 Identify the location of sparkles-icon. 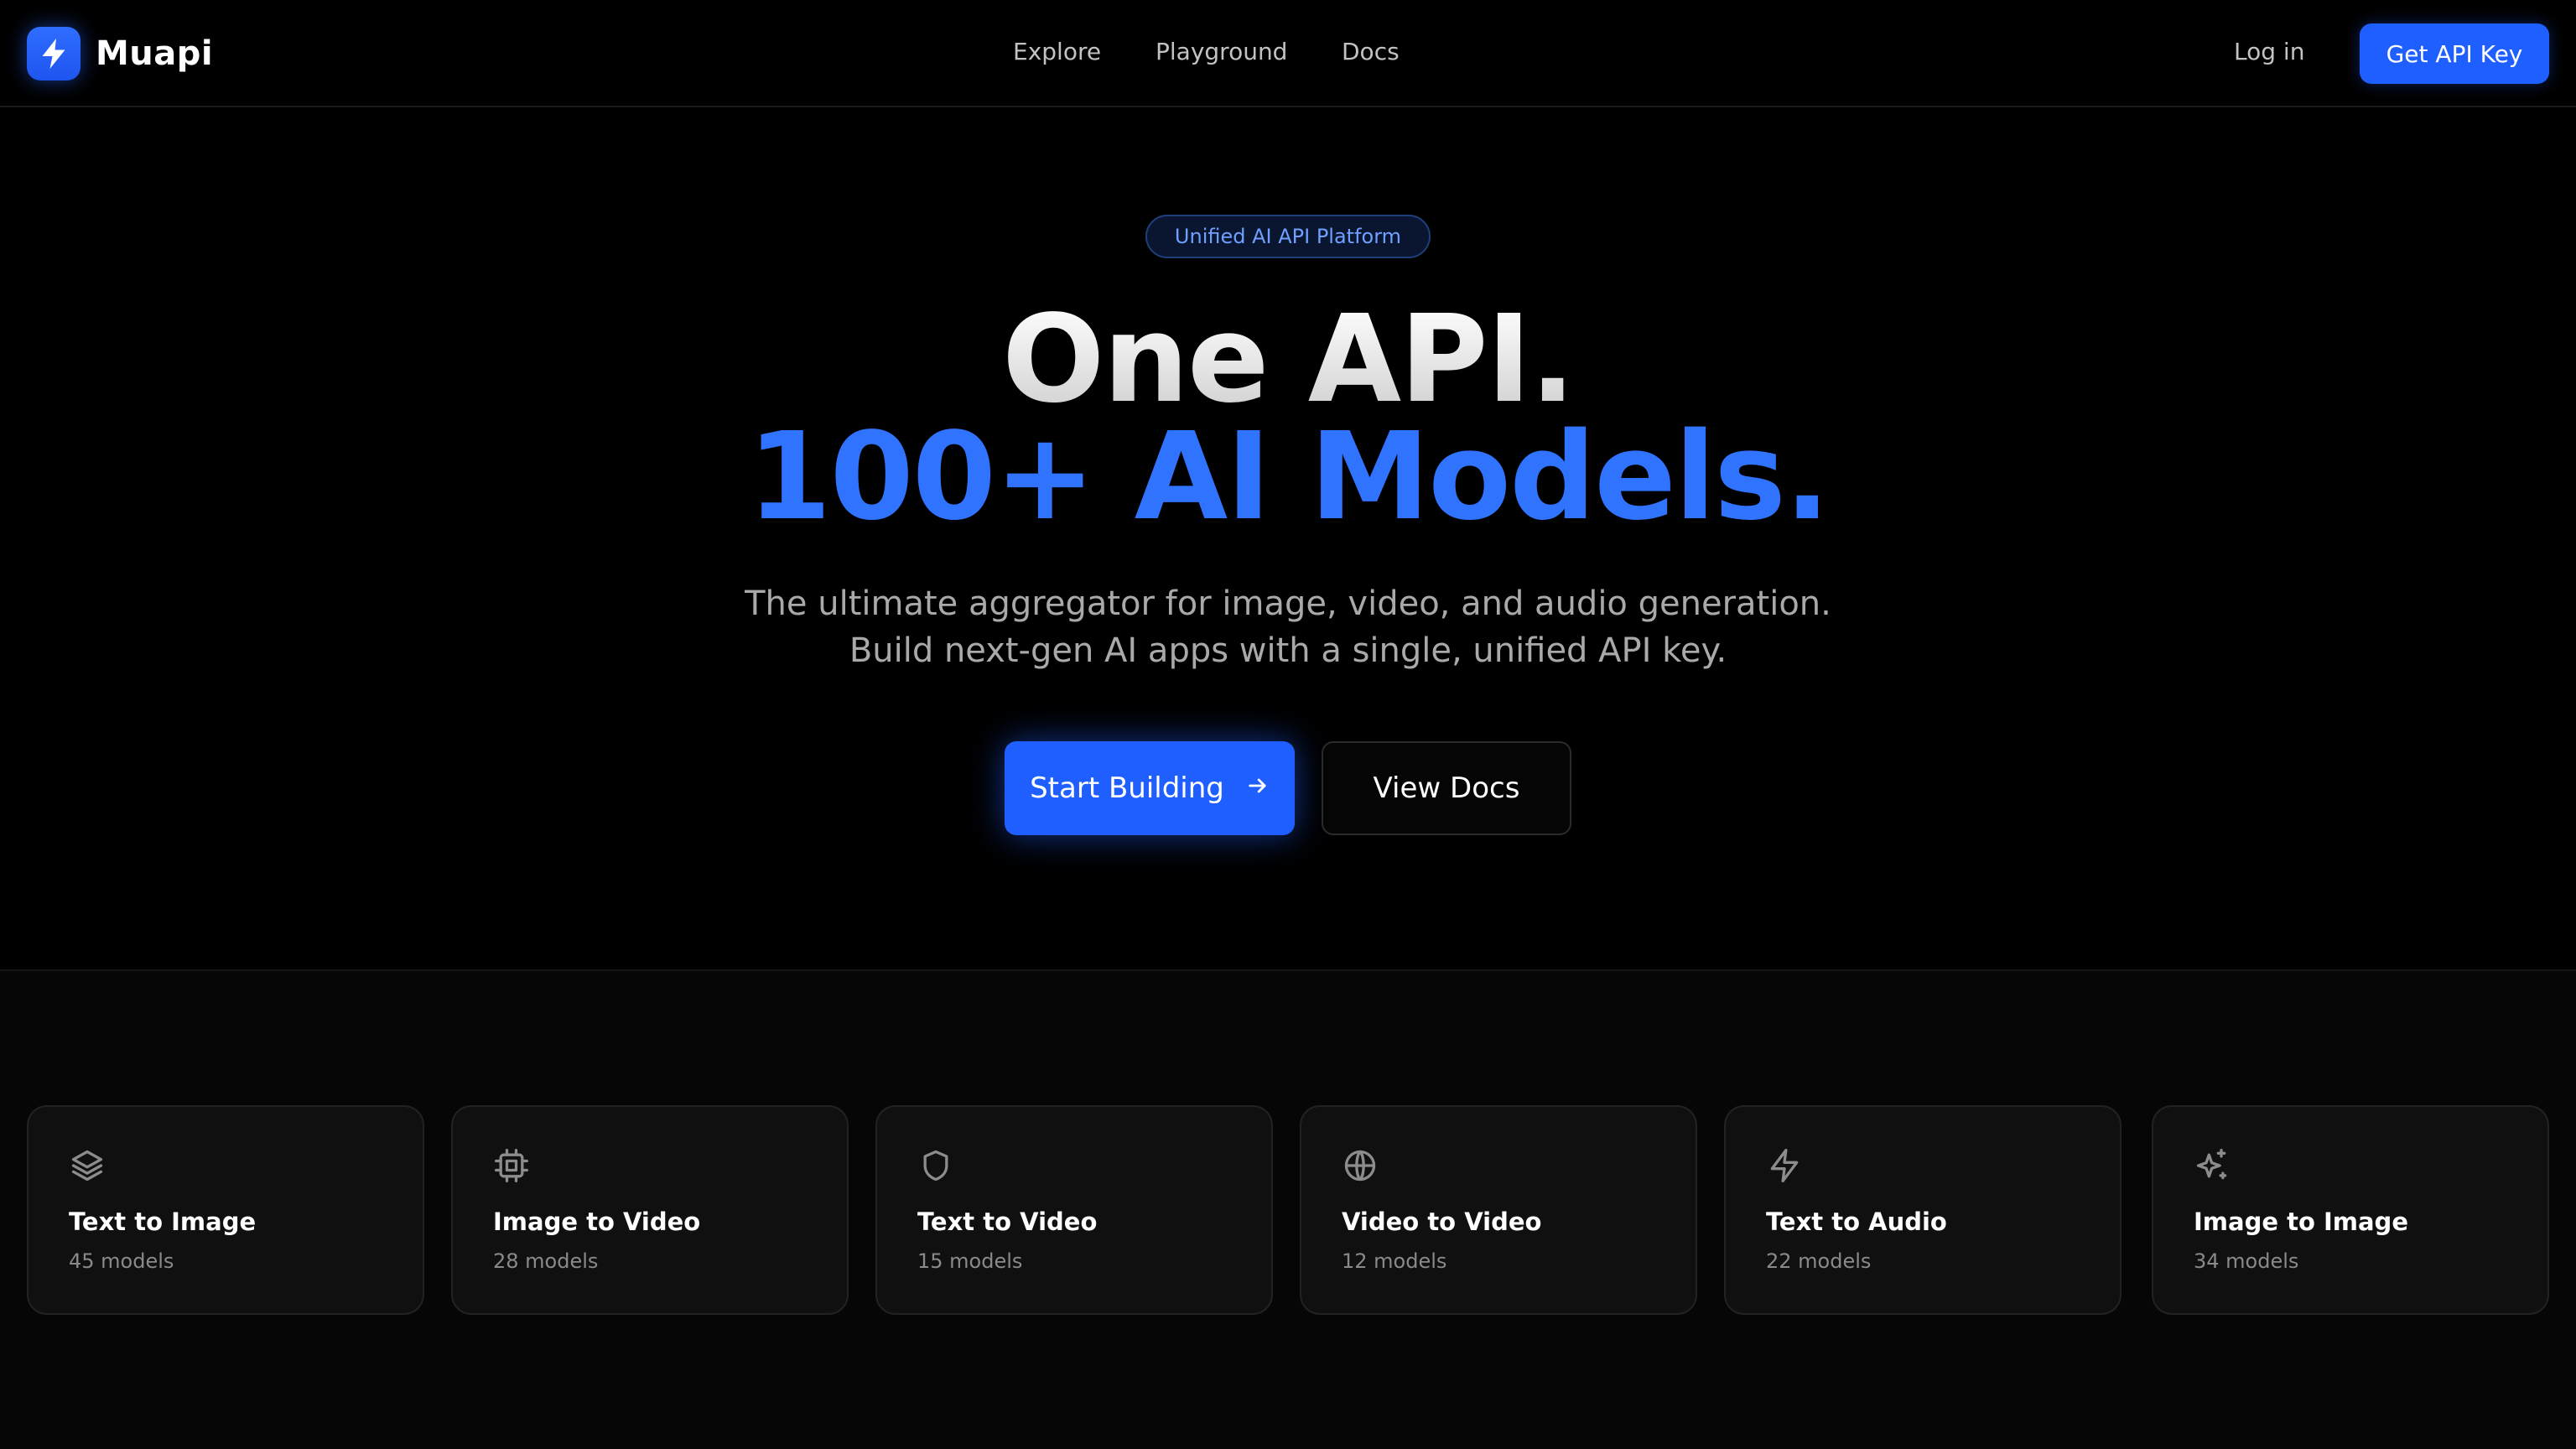
(2212, 1165).